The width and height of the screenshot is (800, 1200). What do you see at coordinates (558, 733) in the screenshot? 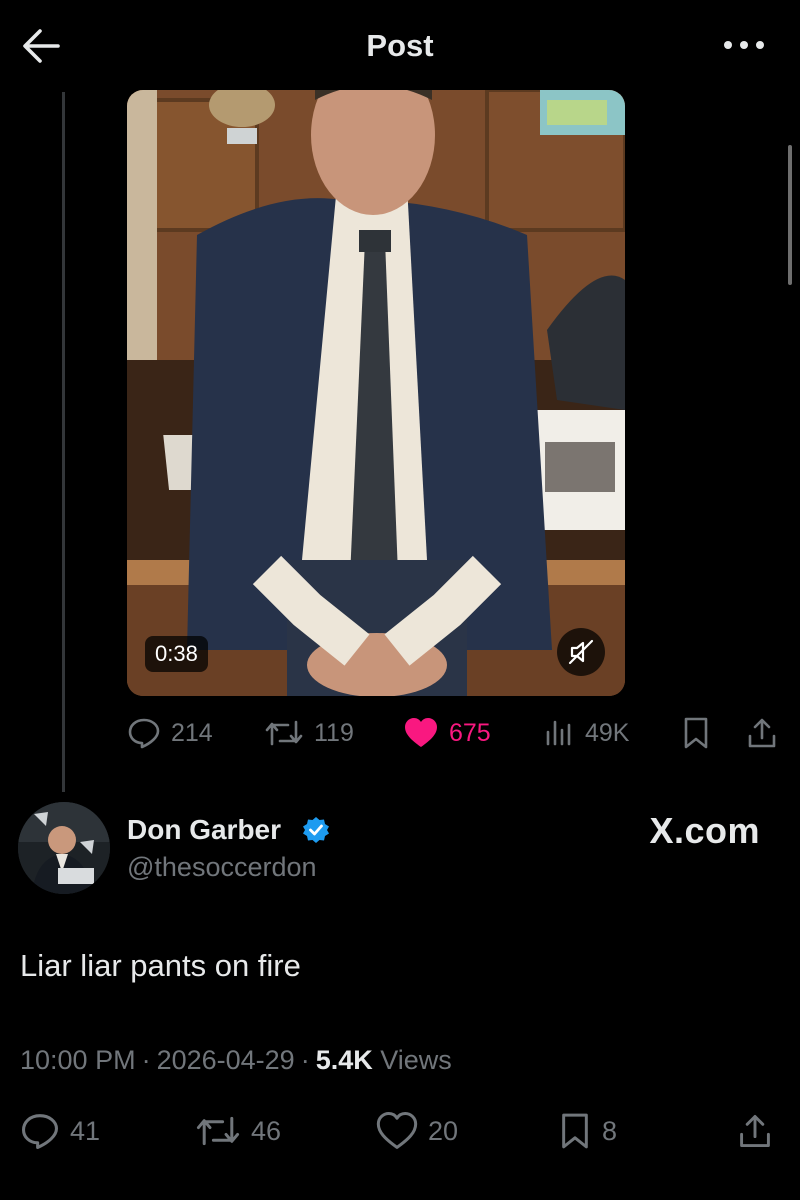
I see `analytics-bars-icon` at bounding box center [558, 733].